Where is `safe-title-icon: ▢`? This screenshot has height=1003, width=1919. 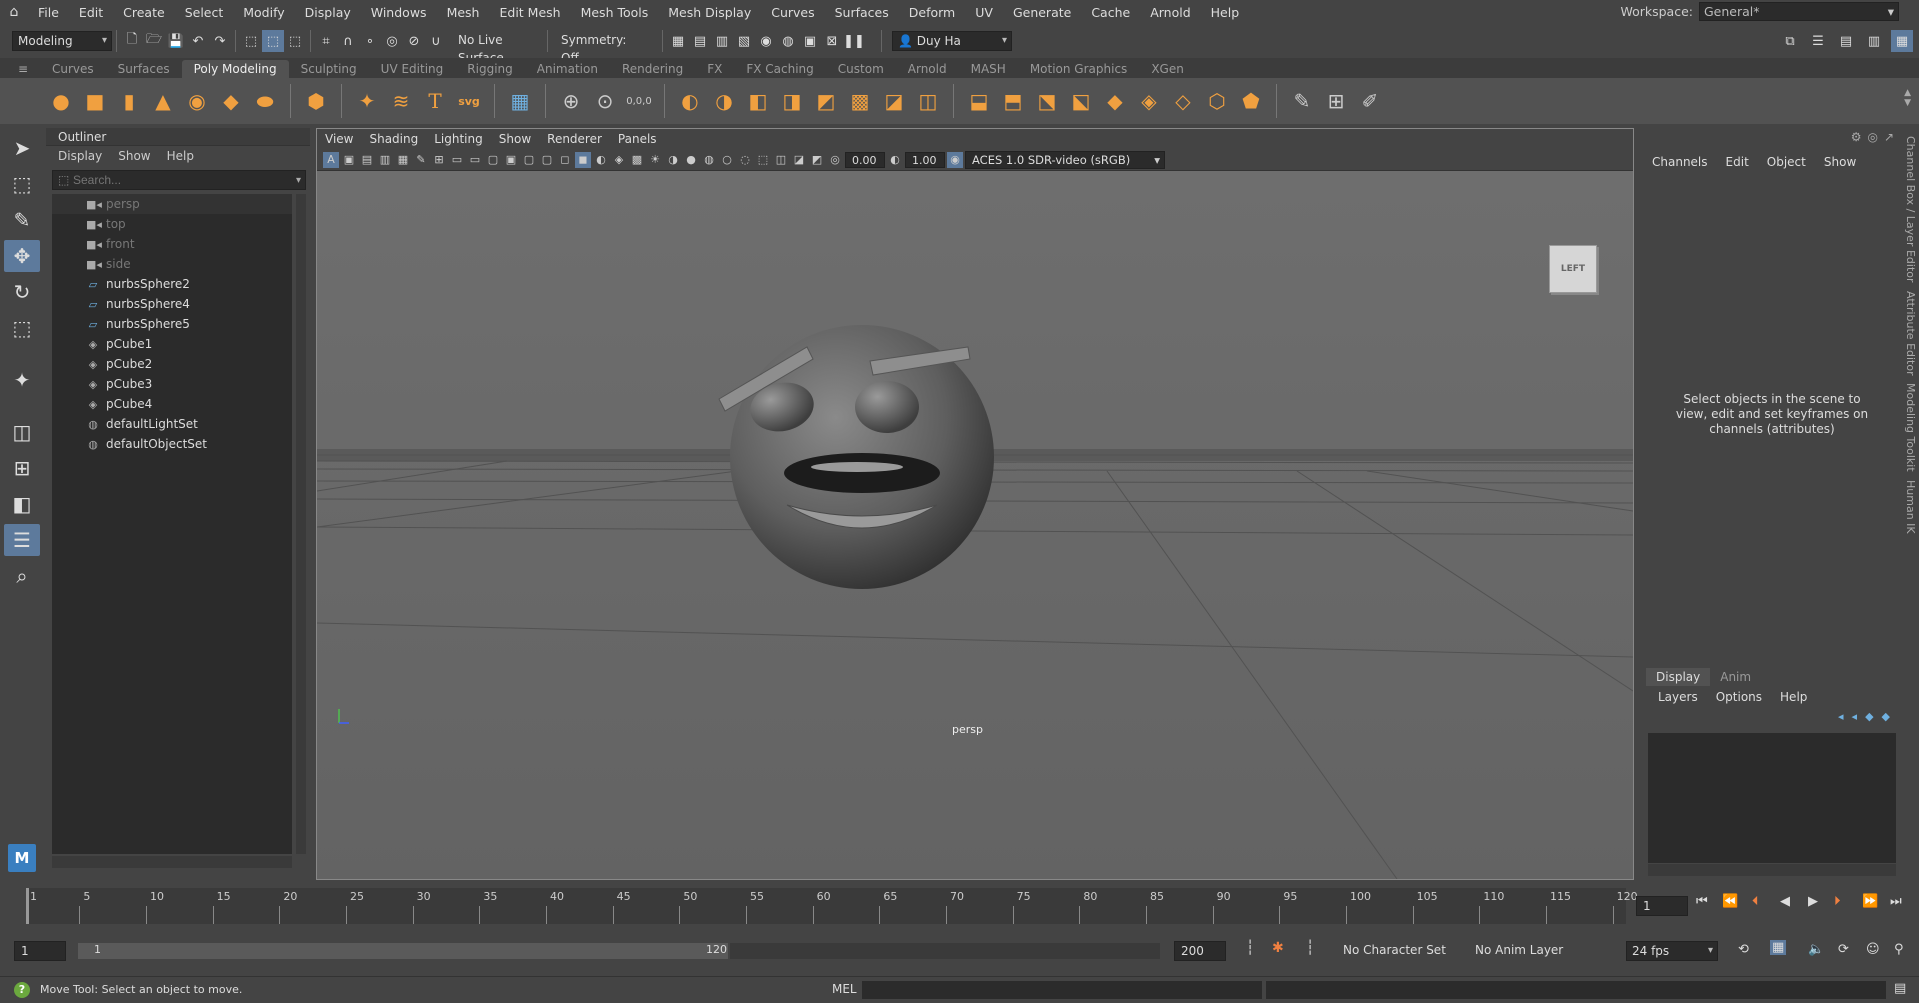
safe-title-icon: ▢ is located at coordinates (547, 160).